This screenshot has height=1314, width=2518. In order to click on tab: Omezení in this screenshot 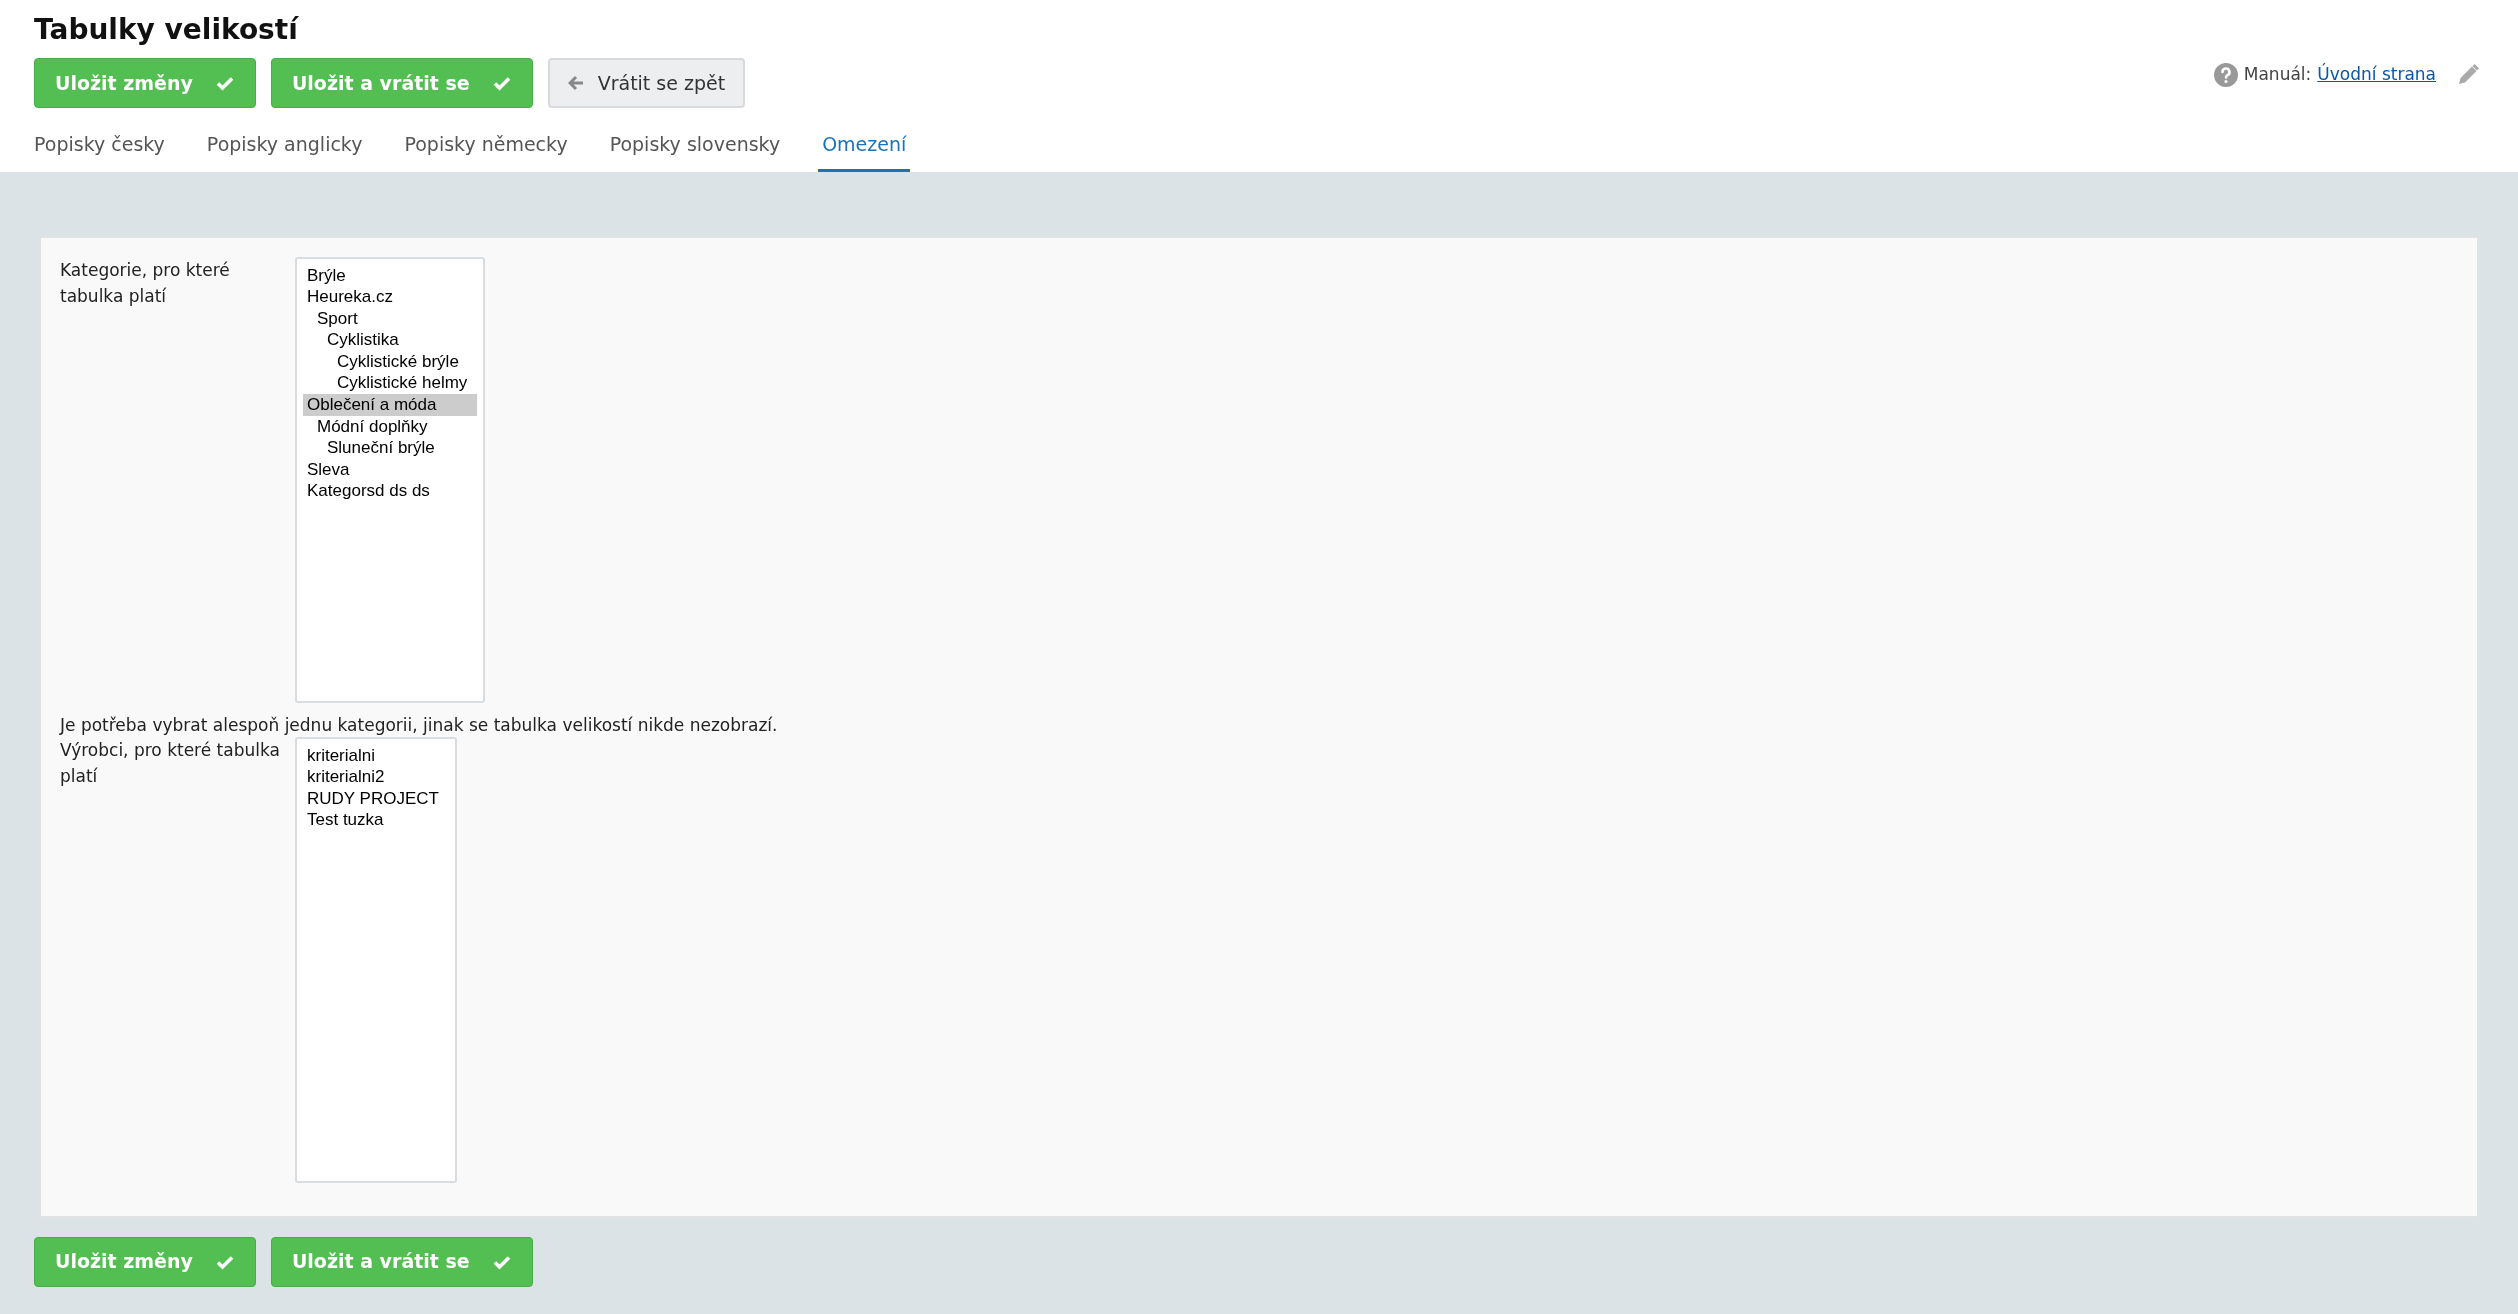, I will do `click(864, 151)`.